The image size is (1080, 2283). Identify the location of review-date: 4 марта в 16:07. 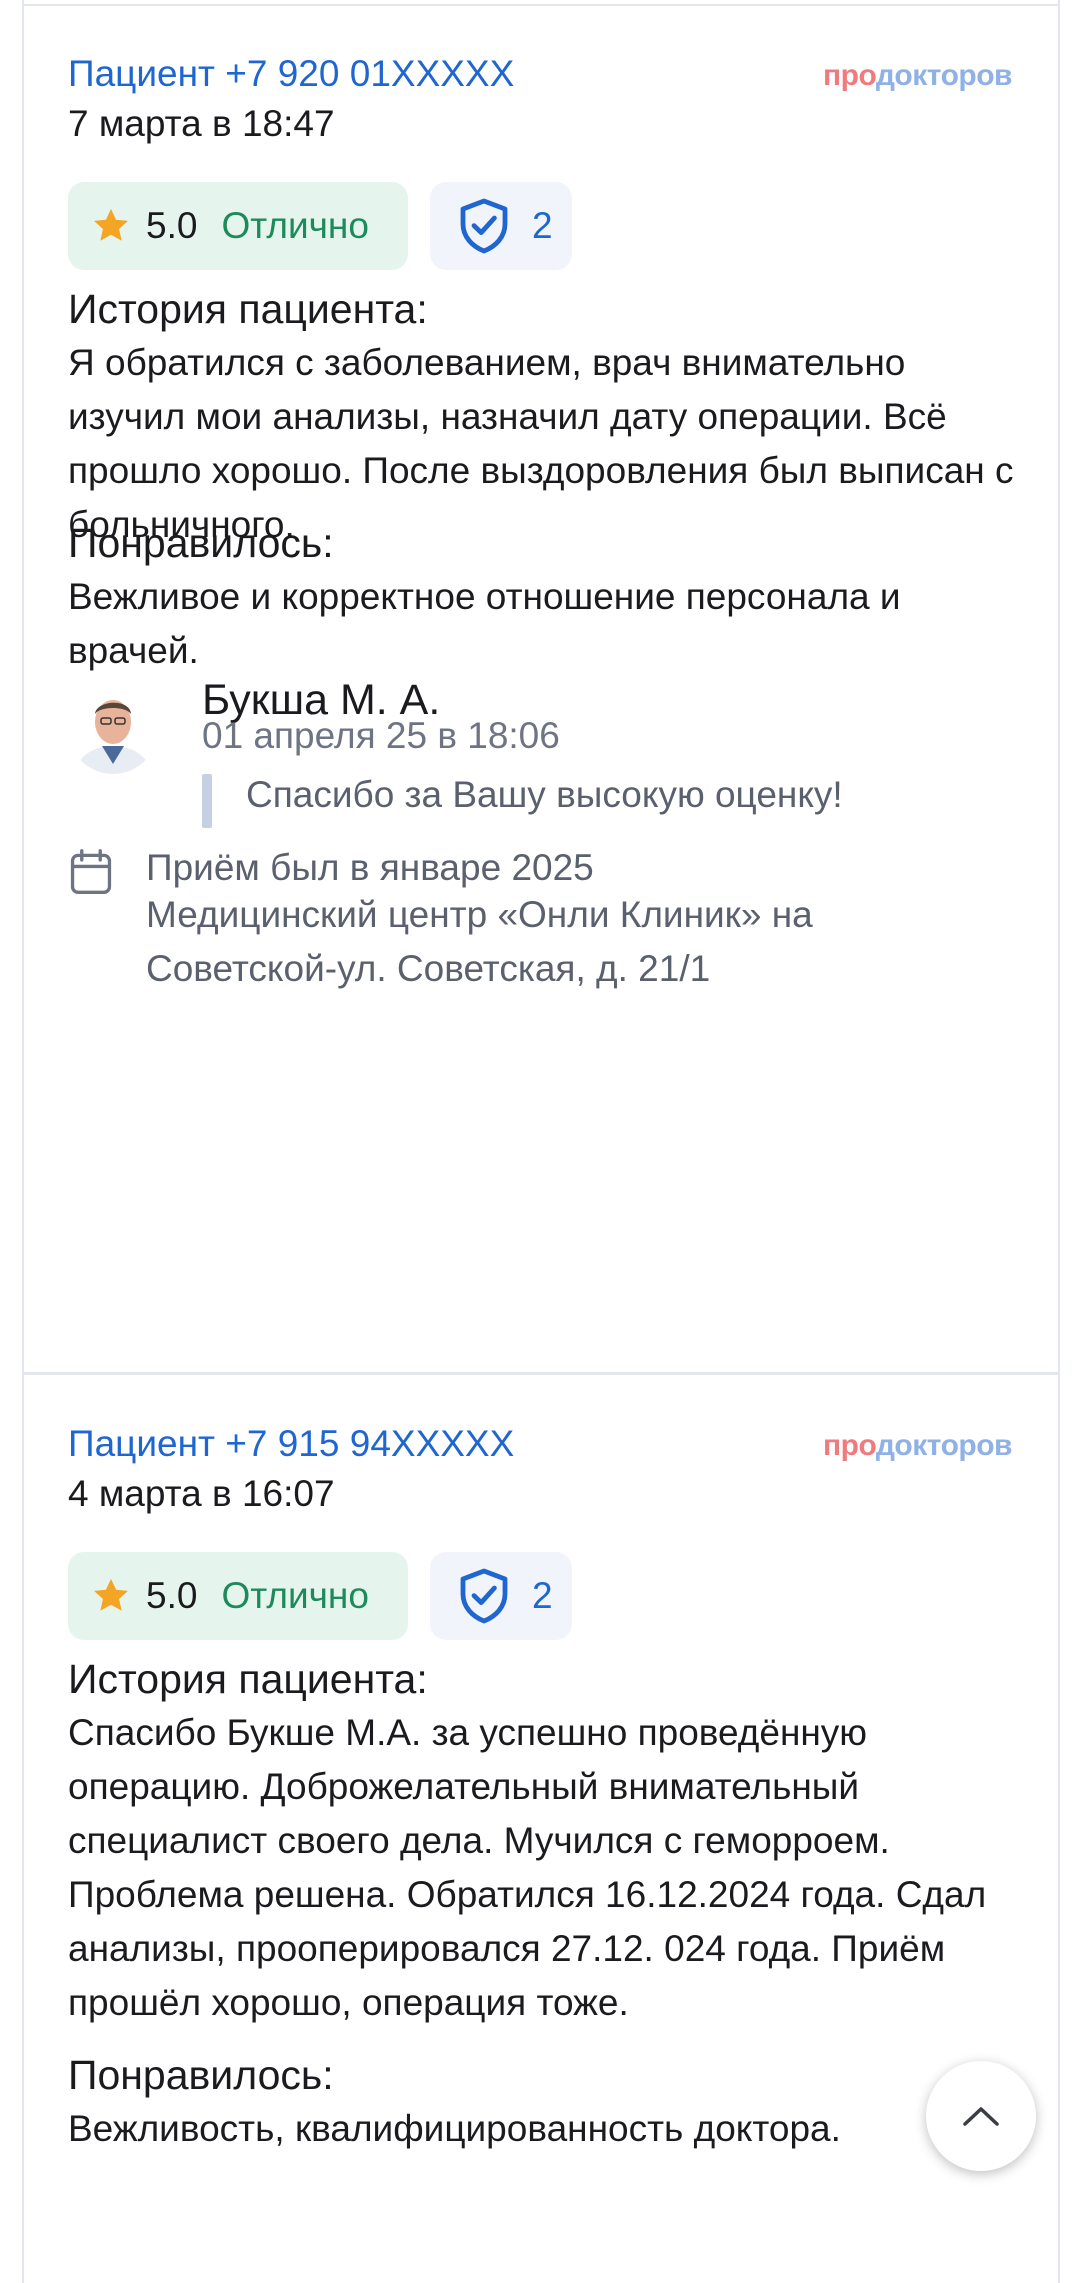
(201, 1493).